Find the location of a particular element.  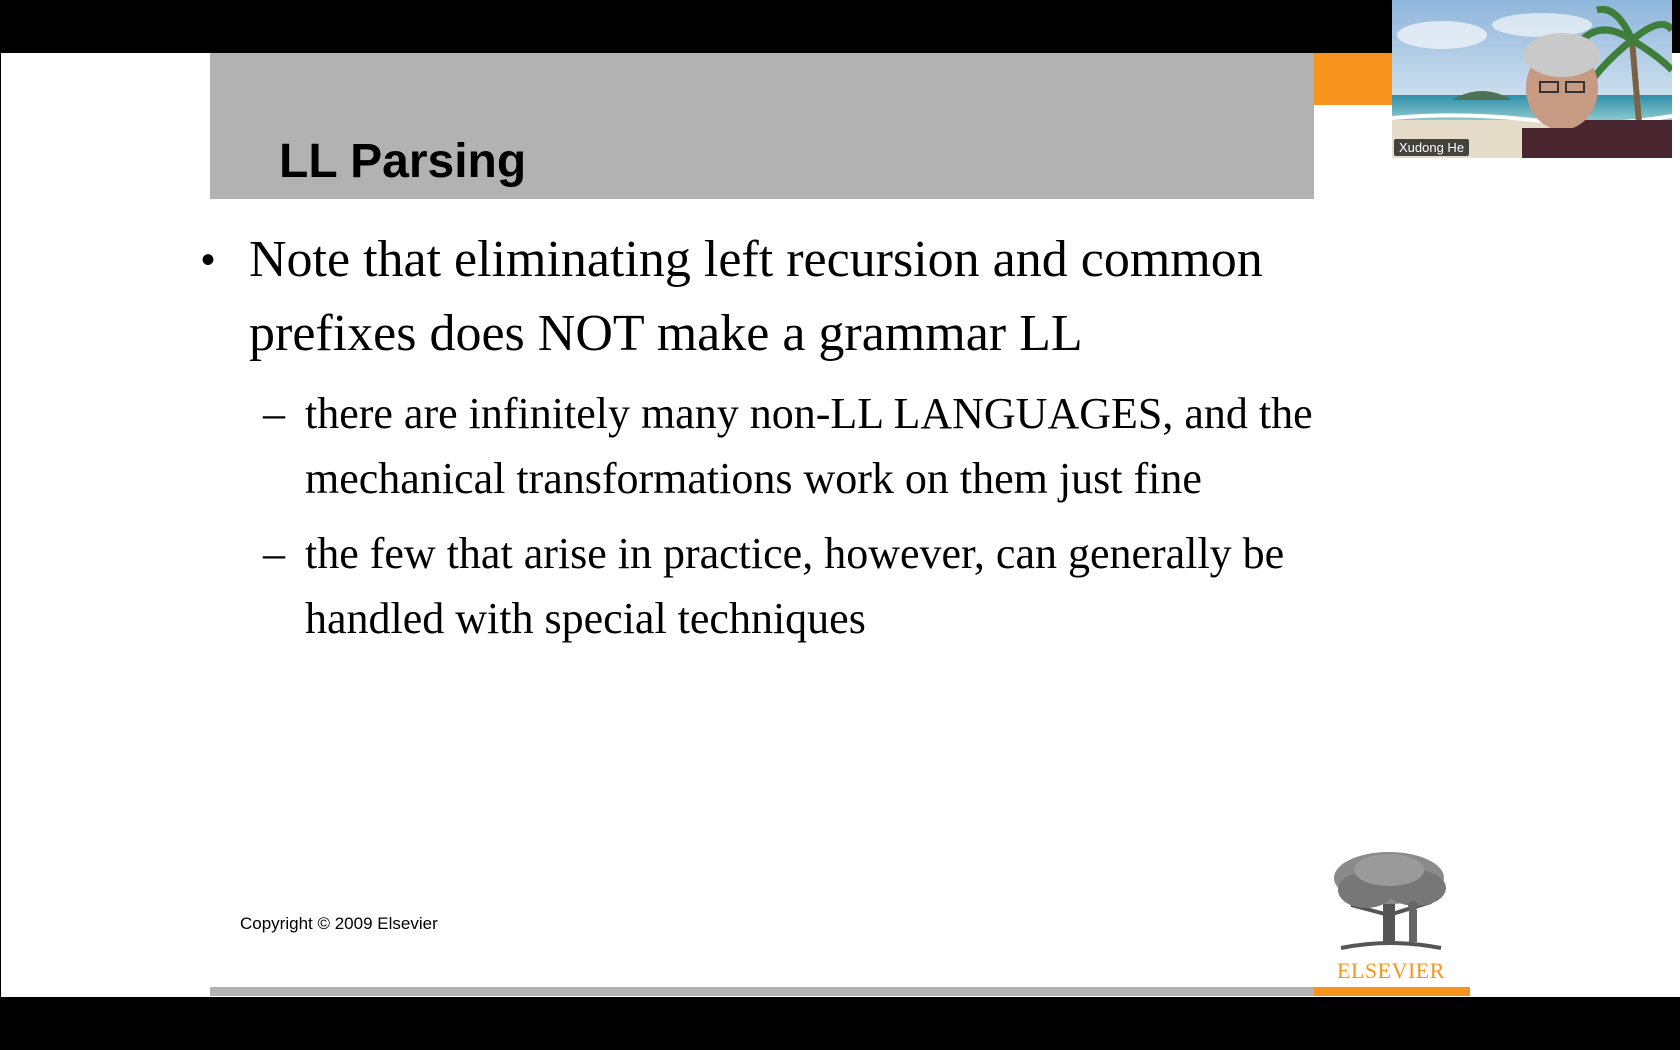

participant-name-label: Xudong He is located at coordinates (1432, 147).